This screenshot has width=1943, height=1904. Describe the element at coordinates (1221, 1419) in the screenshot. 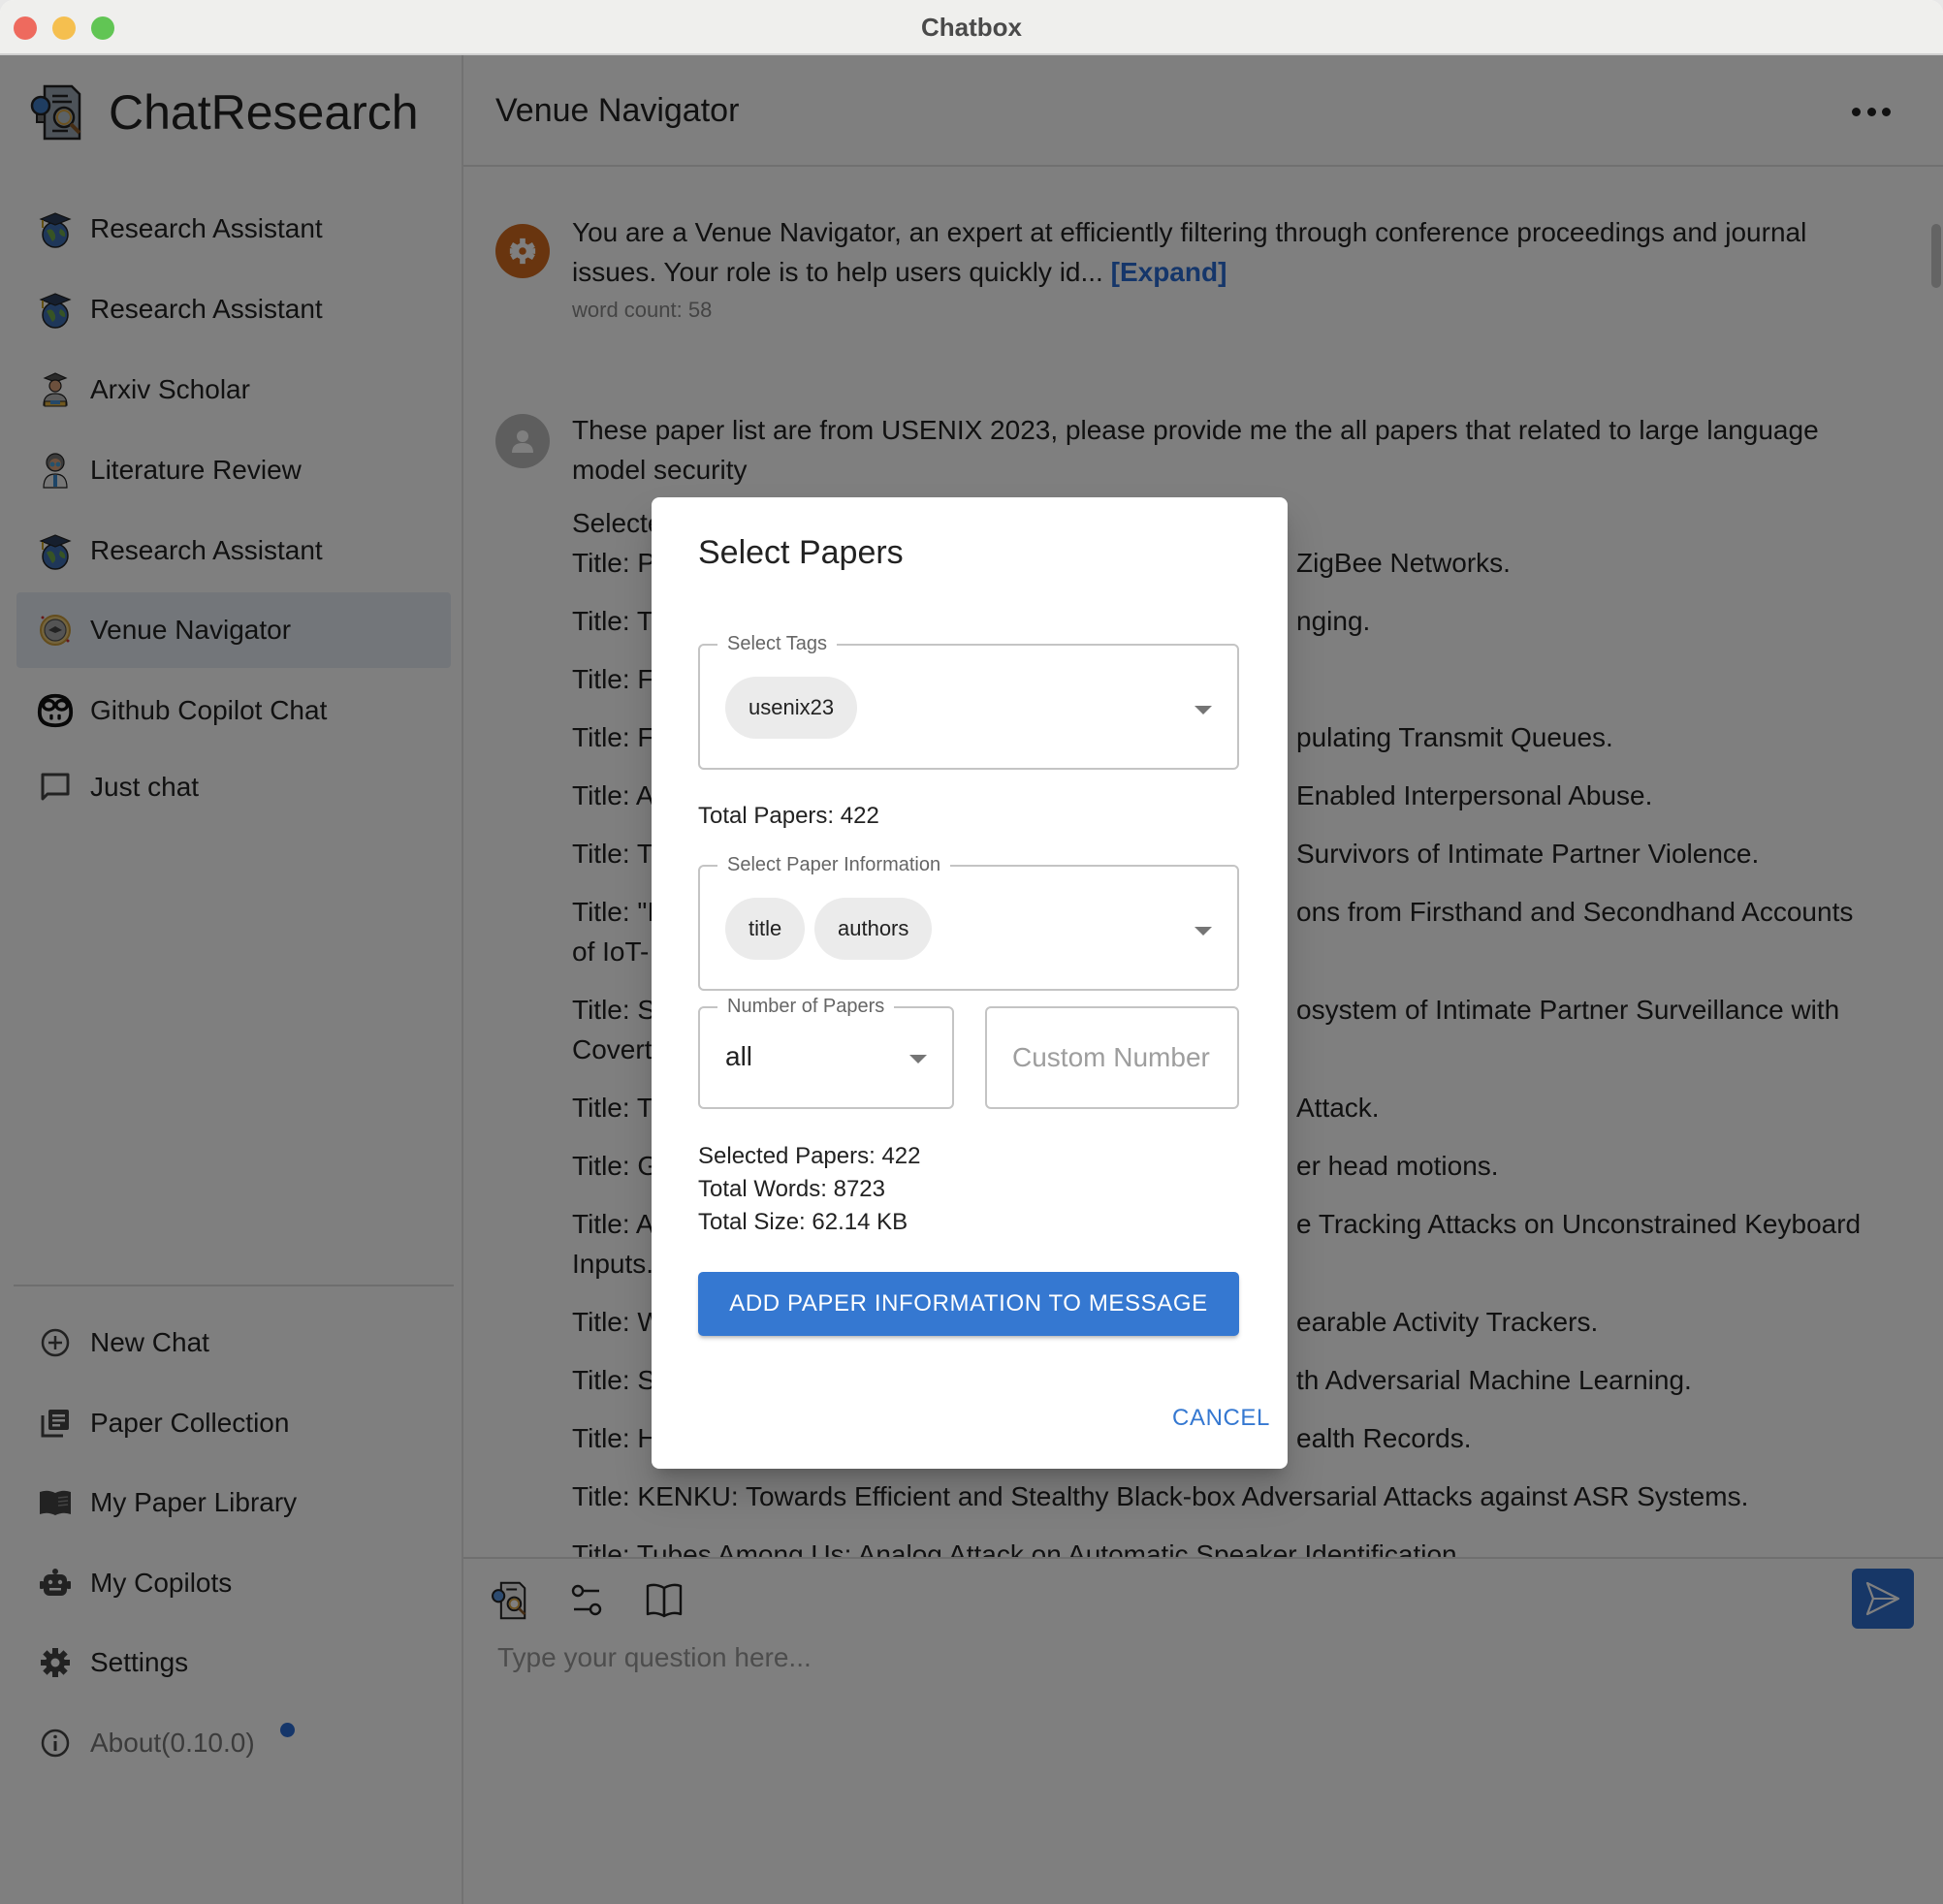

I see `cancel-button: CANCEL` at that location.